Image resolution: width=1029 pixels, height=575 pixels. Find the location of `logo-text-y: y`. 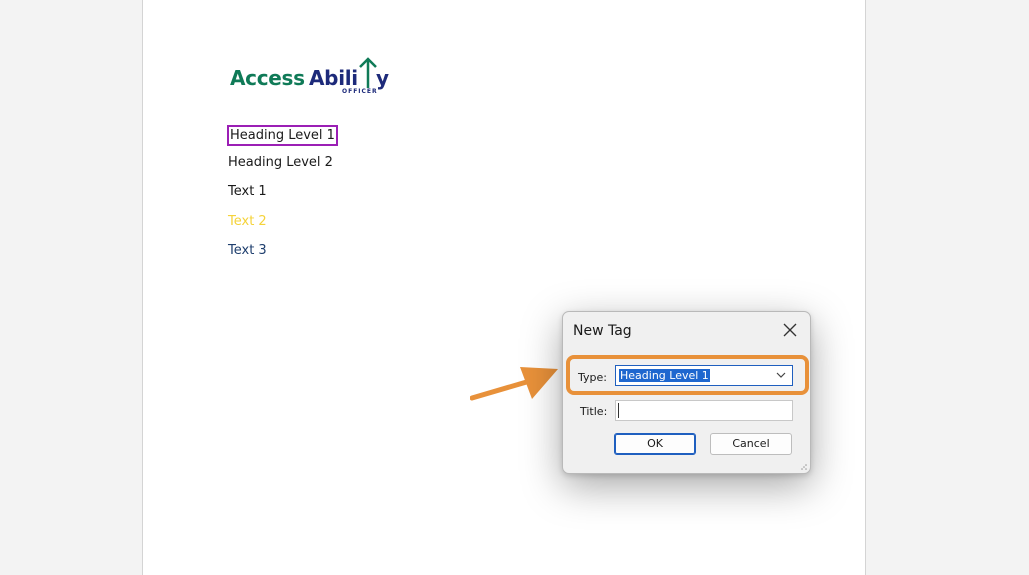

logo-text-y: y is located at coordinates (383, 78).